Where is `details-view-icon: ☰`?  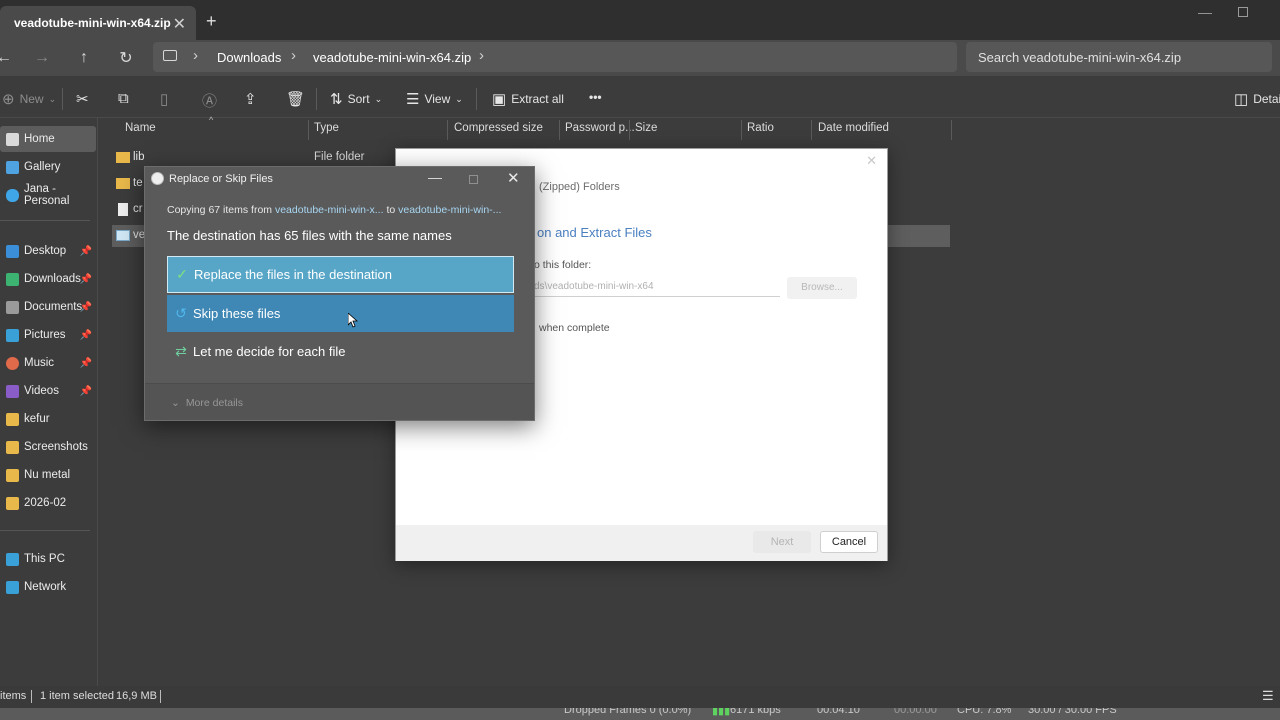 details-view-icon: ☰ is located at coordinates (1268, 696).